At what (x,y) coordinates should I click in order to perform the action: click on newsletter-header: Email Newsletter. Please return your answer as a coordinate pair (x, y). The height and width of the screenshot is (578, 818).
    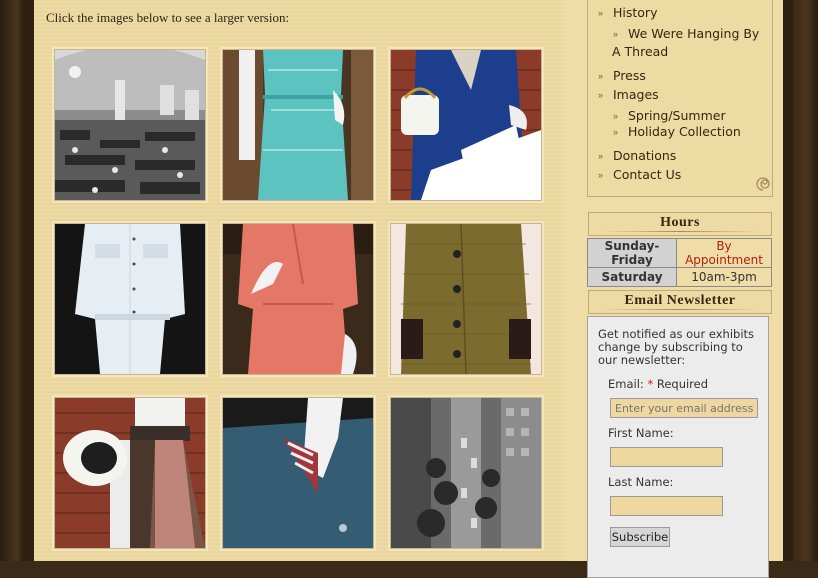
    Looking at the image, I should click on (680, 302).